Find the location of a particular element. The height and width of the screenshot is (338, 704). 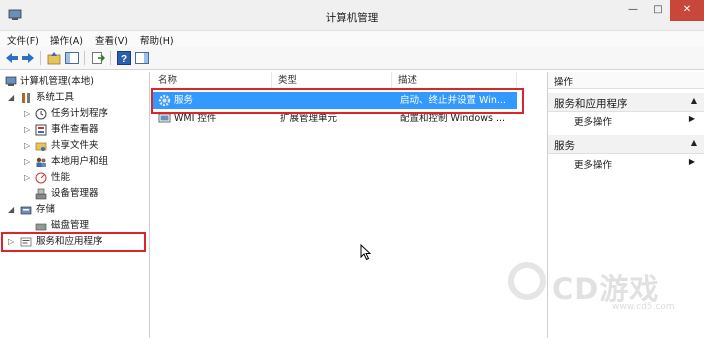

tree-item-performance: ▷ 性能 is located at coordinates (75, 177).